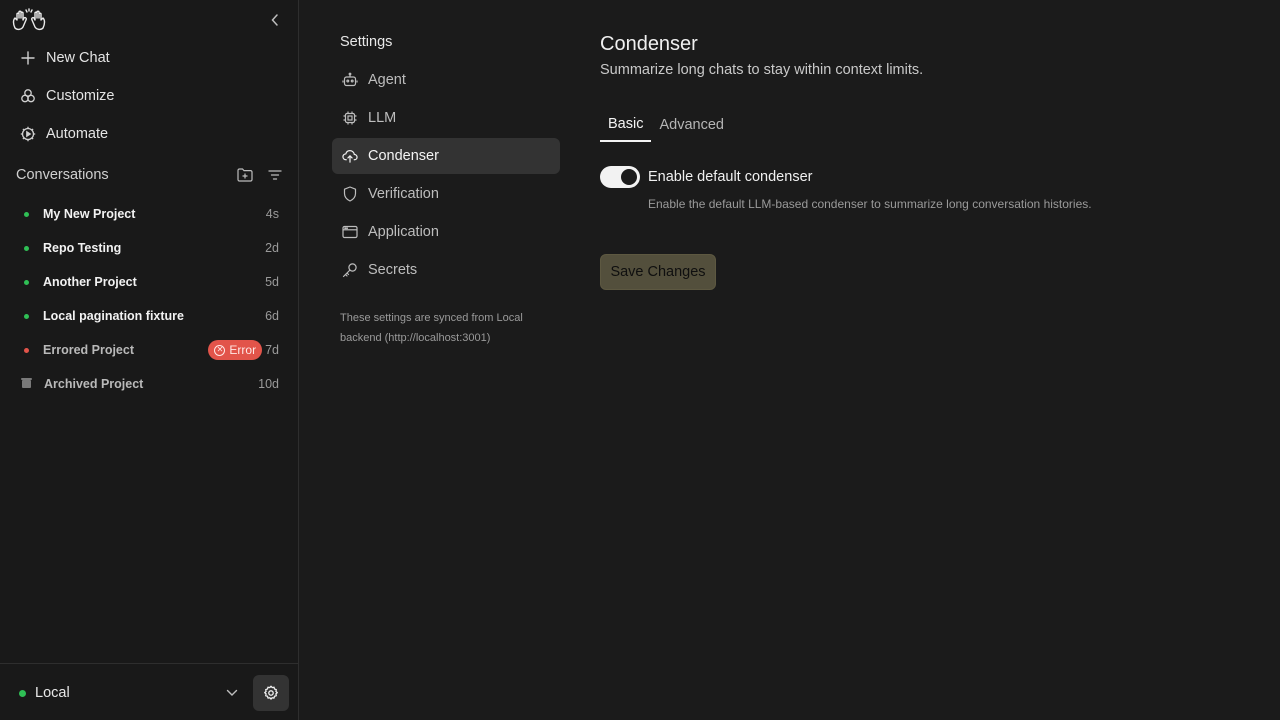 The image size is (1280, 720). Describe the element at coordinates (403, 232) in the screenshot. I see `settings-nav-label: Application` at that location.